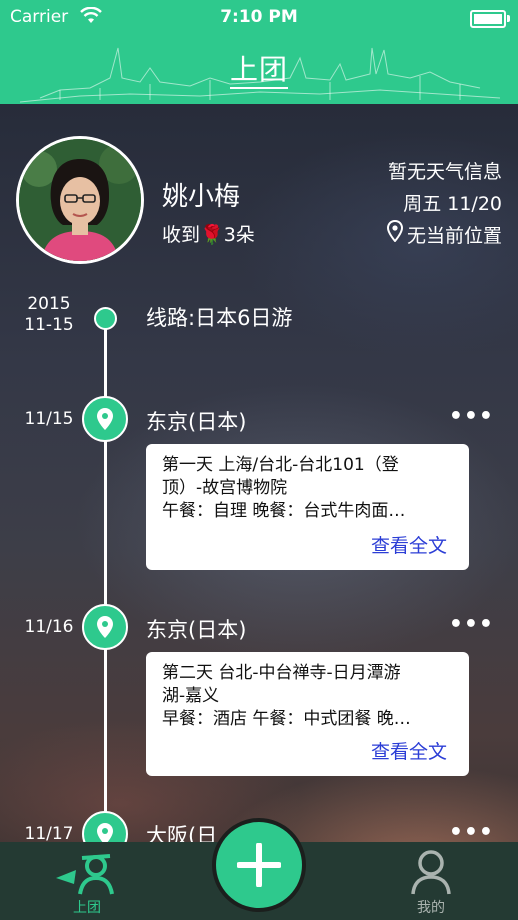 The height and width of the screenshot is (920, 518). What do you see at coordinates (431, 874) in the screenshot?
I see `user-icon` at bounding box center [431, 874].